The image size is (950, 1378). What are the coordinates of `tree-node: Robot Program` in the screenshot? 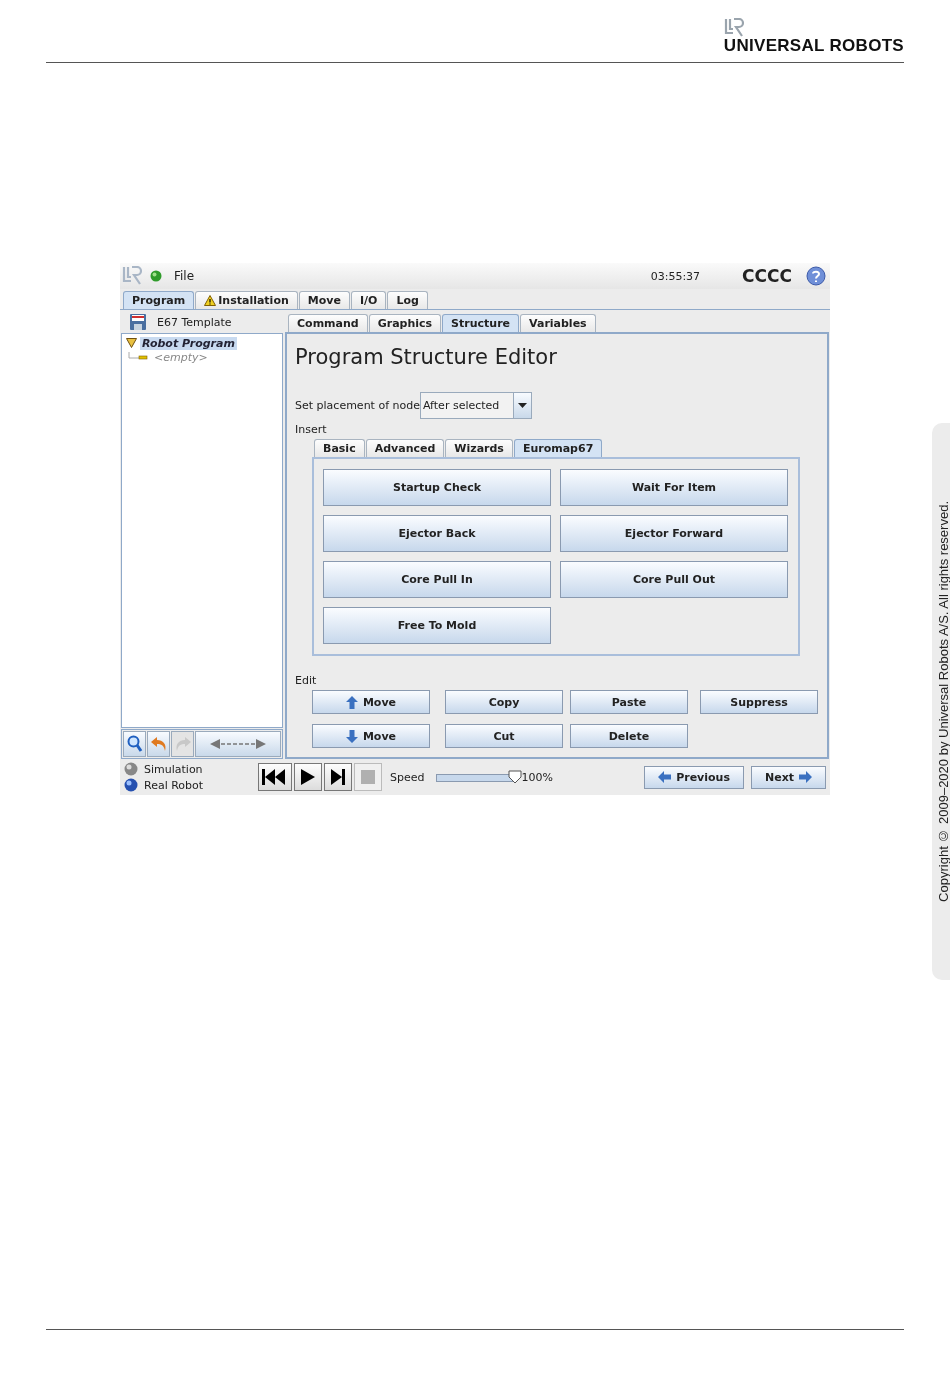 It's located at (188, 343).